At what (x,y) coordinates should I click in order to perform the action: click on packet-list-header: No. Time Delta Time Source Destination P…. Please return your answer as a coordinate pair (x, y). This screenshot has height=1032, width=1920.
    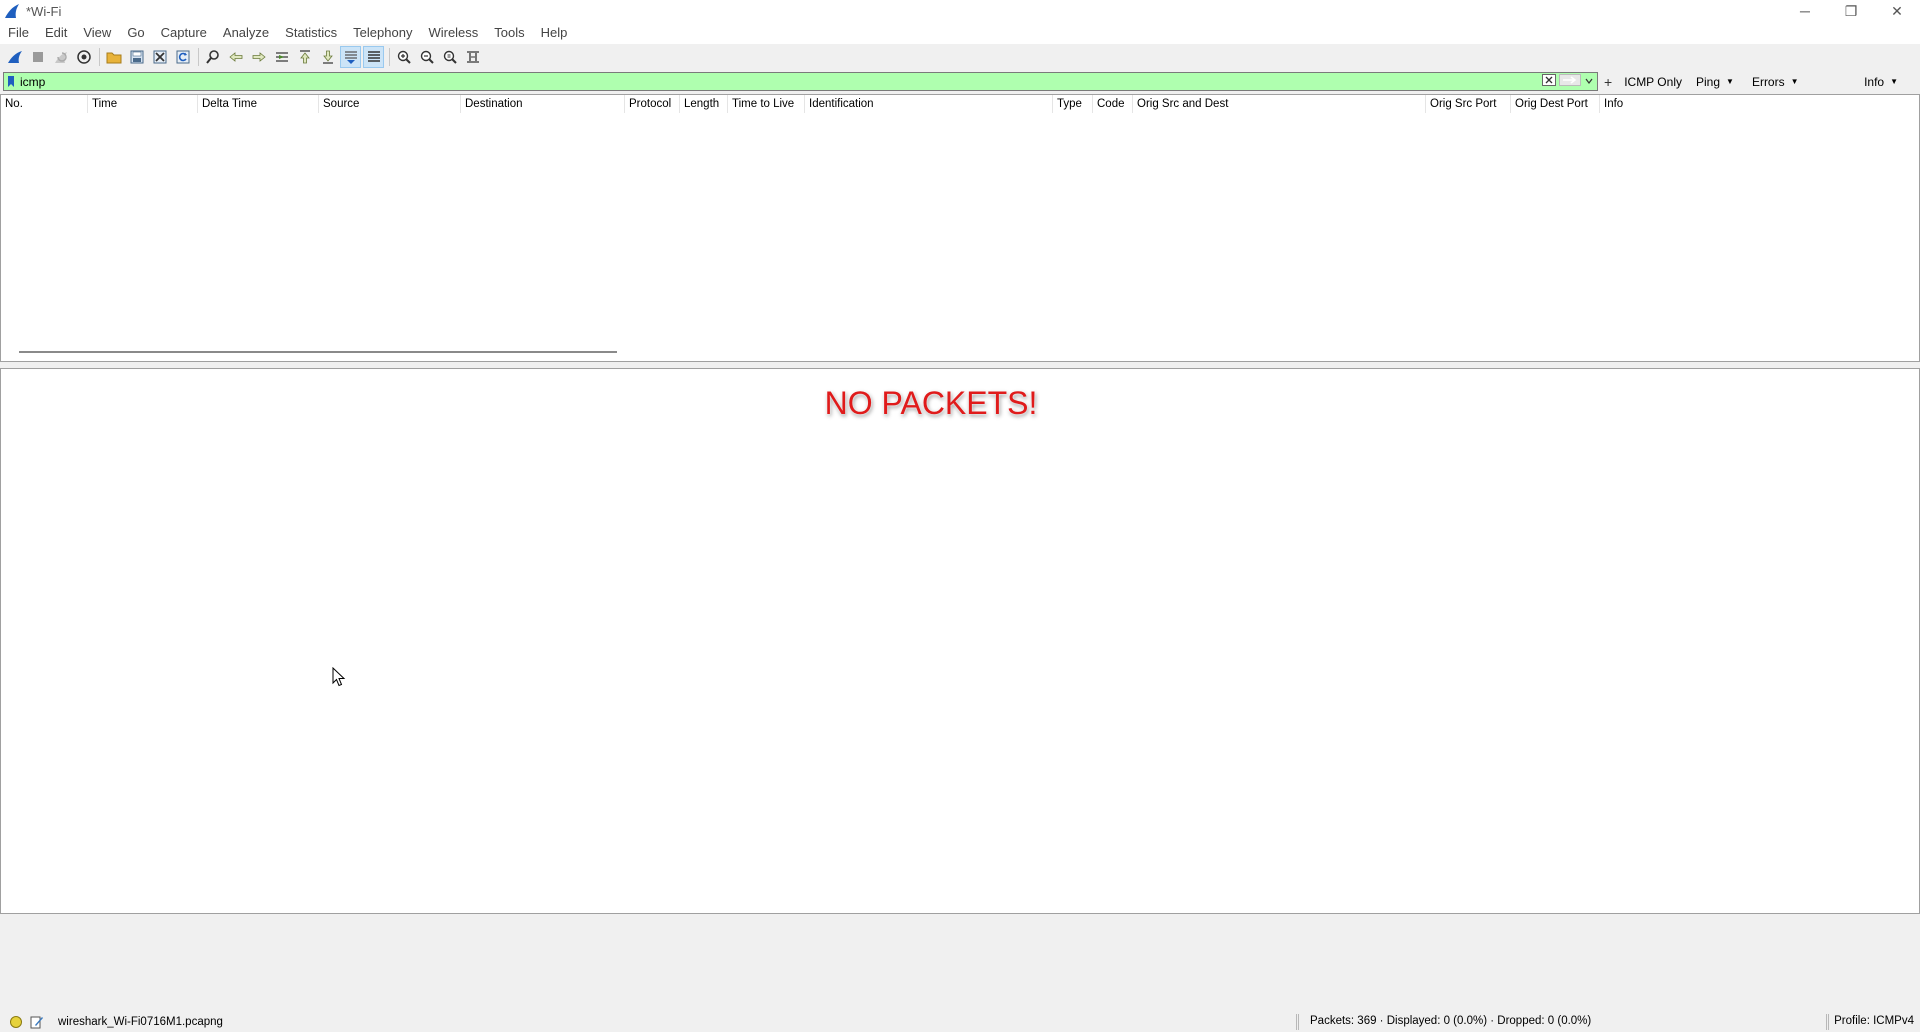
    Looking at the image, I should click on (960, 104).